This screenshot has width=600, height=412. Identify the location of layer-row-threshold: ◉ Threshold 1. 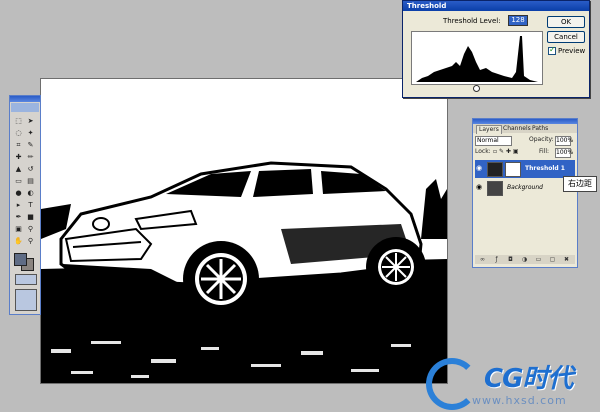
(525, 169).